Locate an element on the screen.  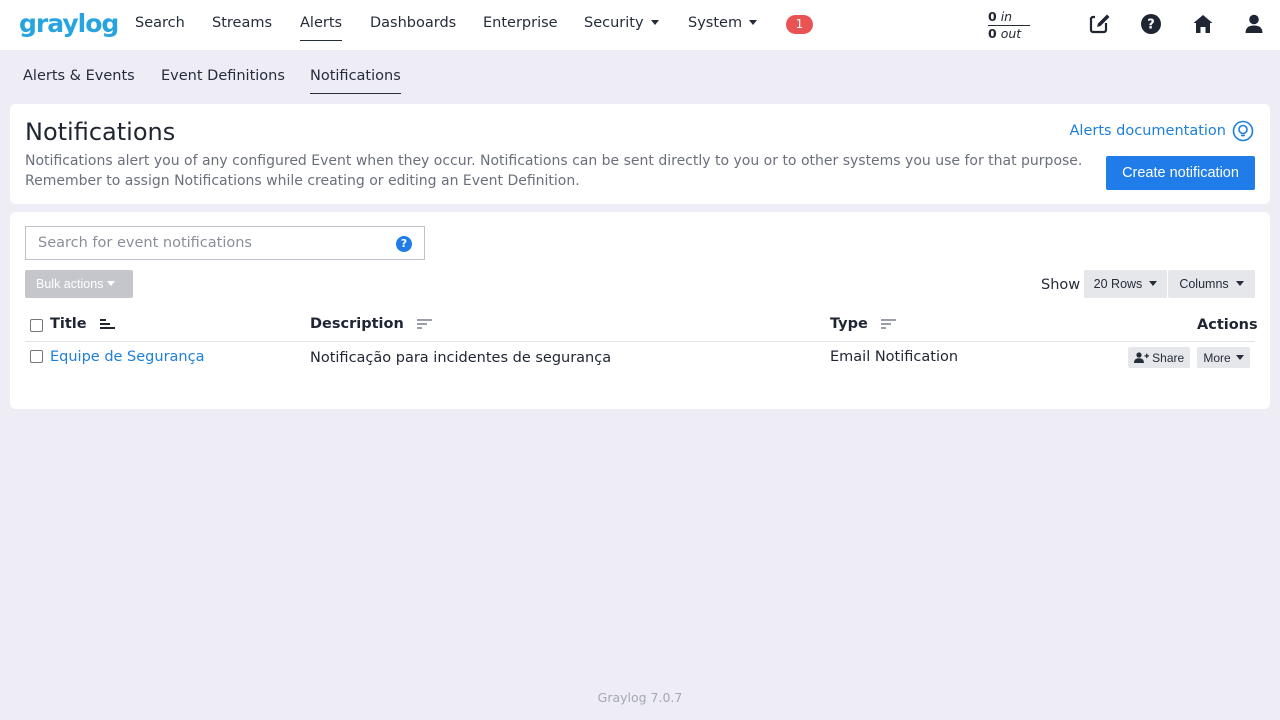
nav-system-label: System is located at coordinates (715, 23).